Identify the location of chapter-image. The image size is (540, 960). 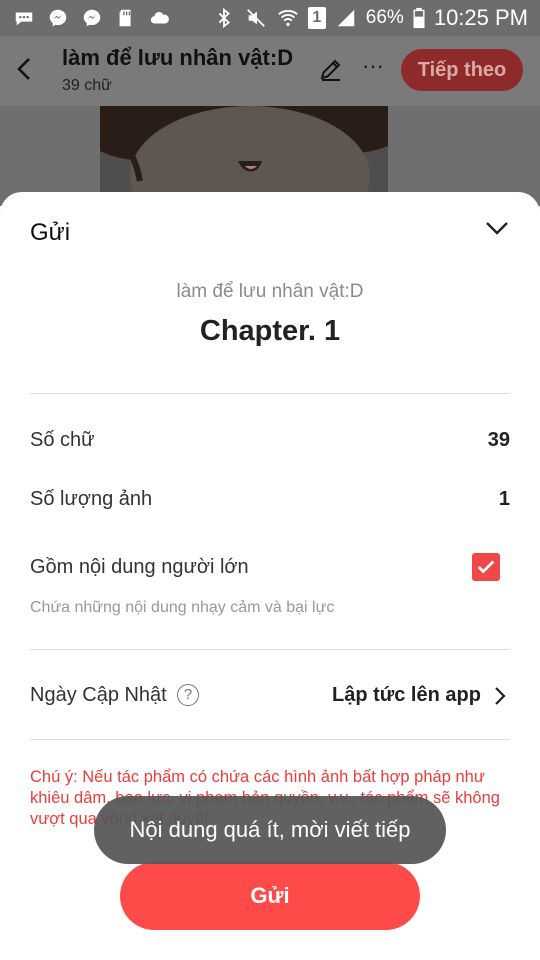
(244, 156).